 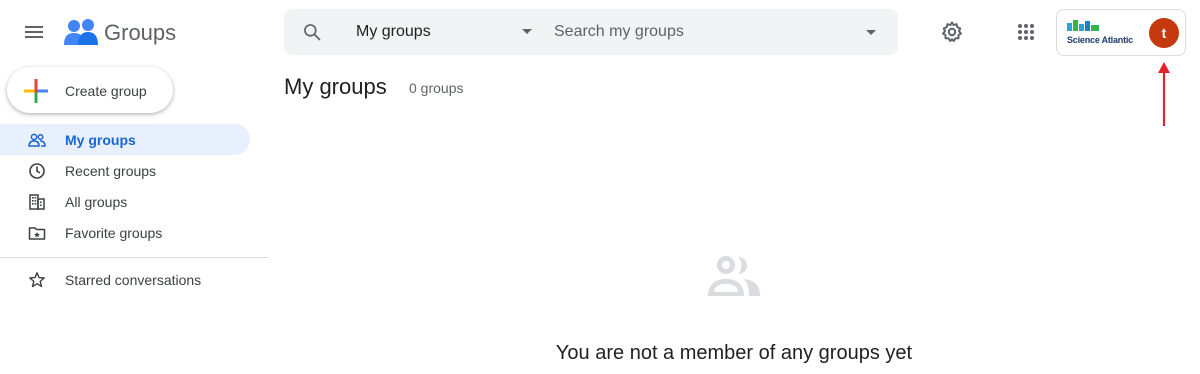 I want to click on sidebar-divider, so click(x=134, y=257).